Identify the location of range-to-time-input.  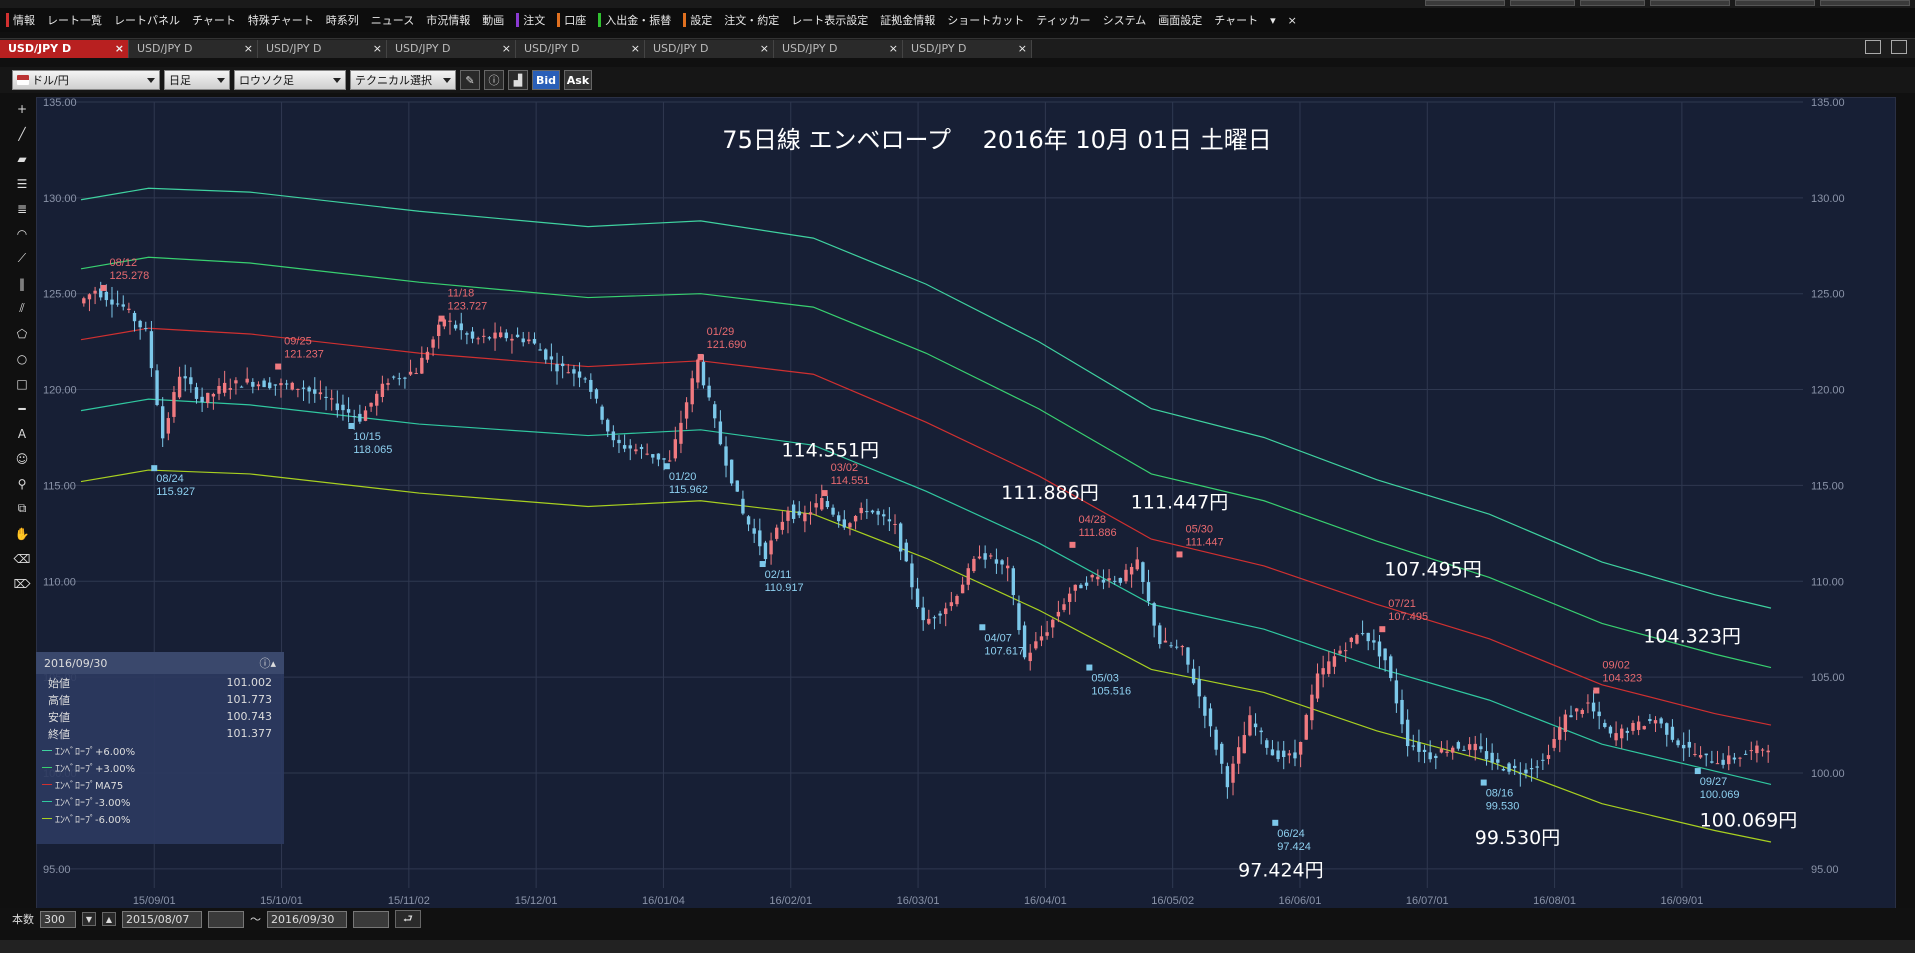
(371, 919).